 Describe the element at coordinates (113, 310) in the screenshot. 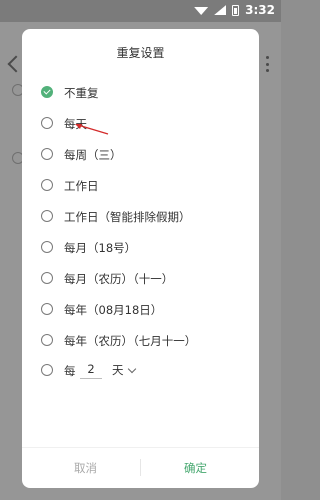

I see `option-label: 每年（08月18日）` at that location.